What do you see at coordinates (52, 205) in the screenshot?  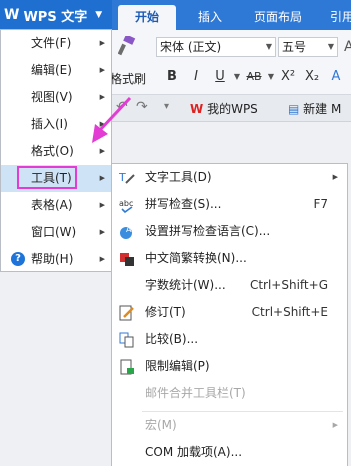 I see `menu-item-label: 表格(A)` at bounding box center [52, 205].